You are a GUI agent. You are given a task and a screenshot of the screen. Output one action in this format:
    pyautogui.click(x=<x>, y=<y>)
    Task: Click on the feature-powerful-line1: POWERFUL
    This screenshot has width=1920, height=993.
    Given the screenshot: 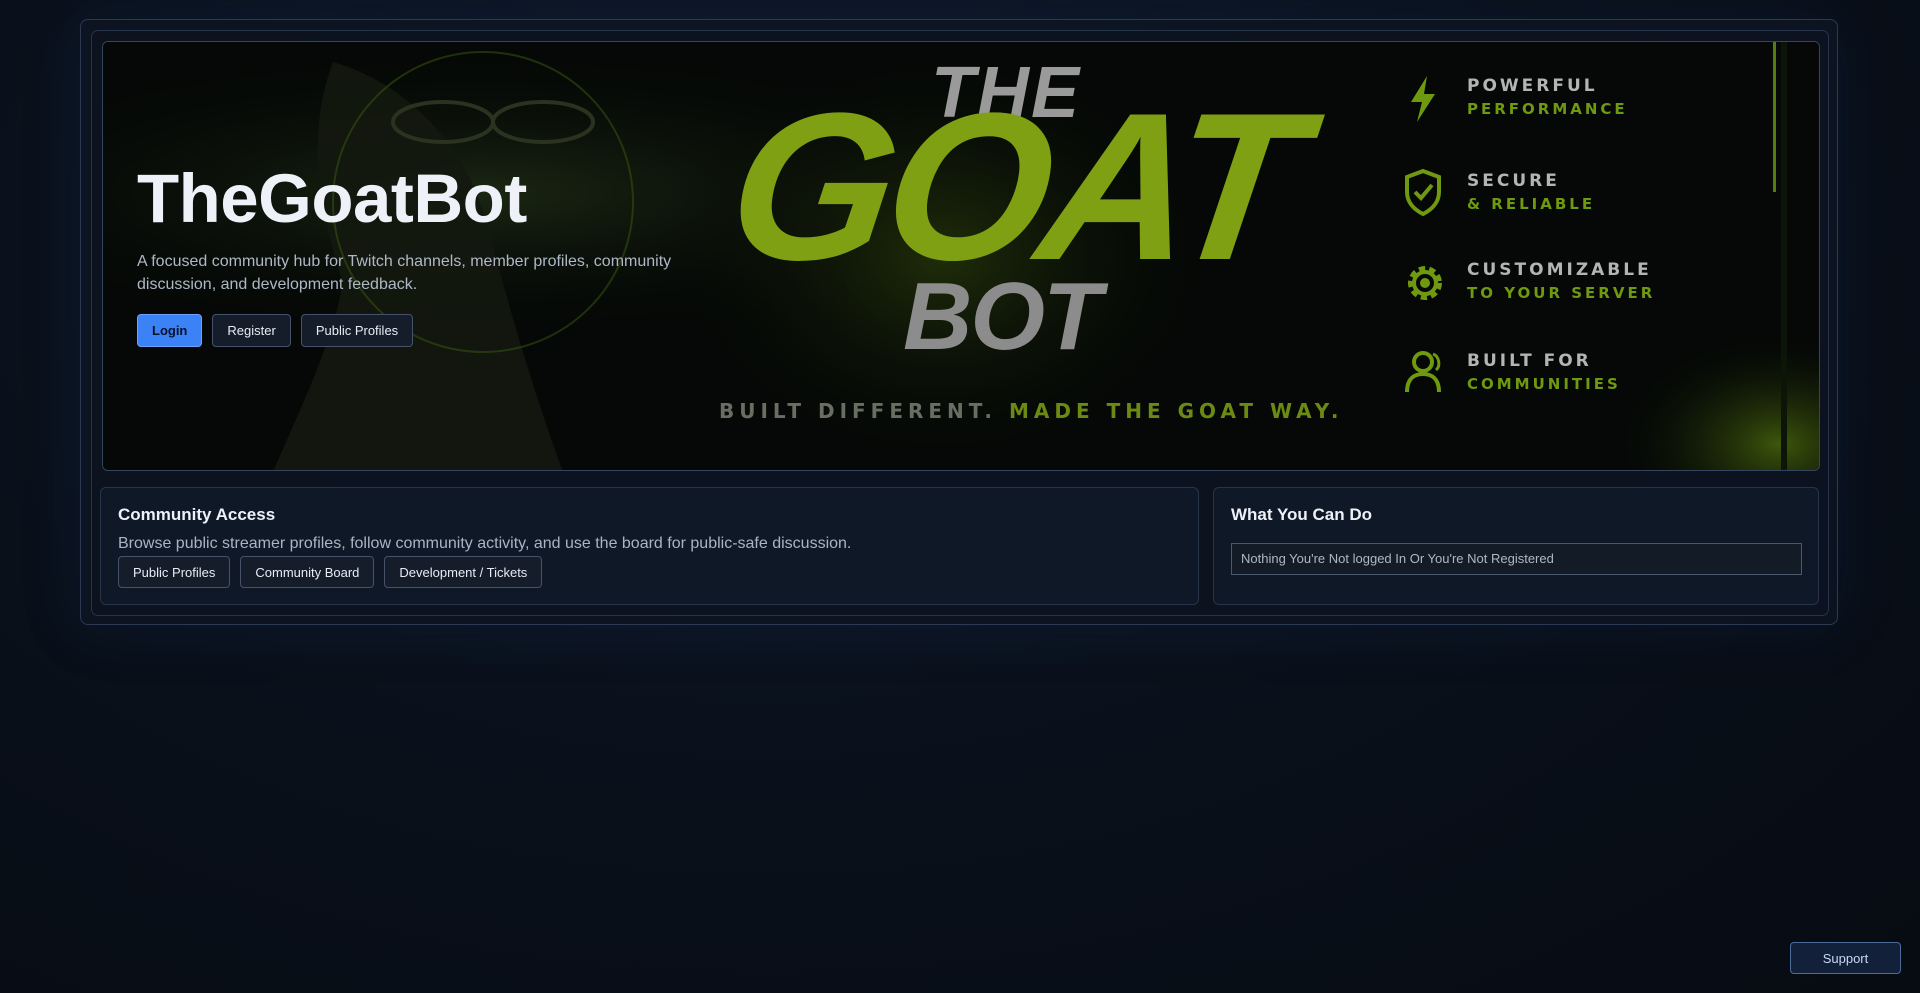 What is the action you would take?
    pyautogui.click(x=1532, y=86)
    